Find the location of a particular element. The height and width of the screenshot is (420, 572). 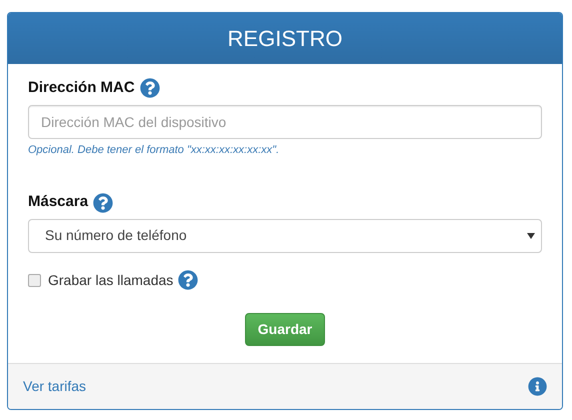

save-button: Guardar is located at coordinates (285, 329).